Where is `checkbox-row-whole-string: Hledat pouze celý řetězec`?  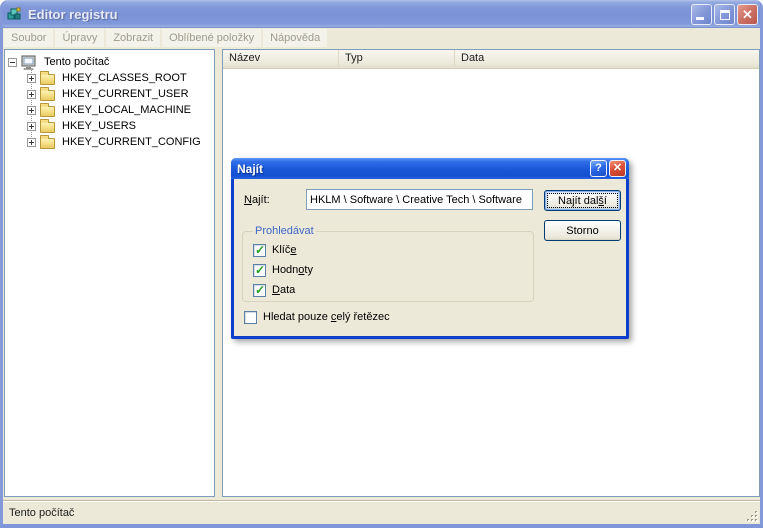
checkbox-row-whole-string: Hledat pouze celý řetězec is located at coordinates (317, 317).